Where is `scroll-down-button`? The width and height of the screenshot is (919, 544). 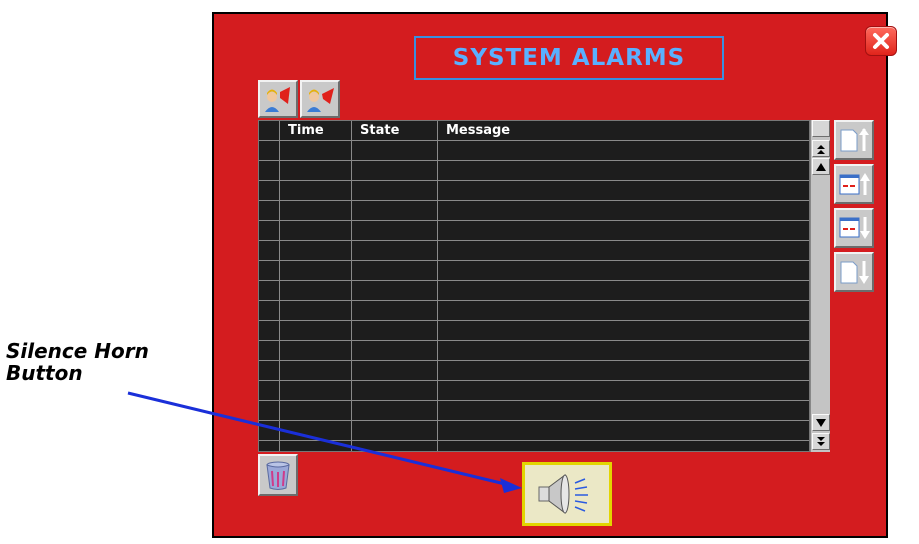
scroll-down-button is located at coordinates (821, 422).